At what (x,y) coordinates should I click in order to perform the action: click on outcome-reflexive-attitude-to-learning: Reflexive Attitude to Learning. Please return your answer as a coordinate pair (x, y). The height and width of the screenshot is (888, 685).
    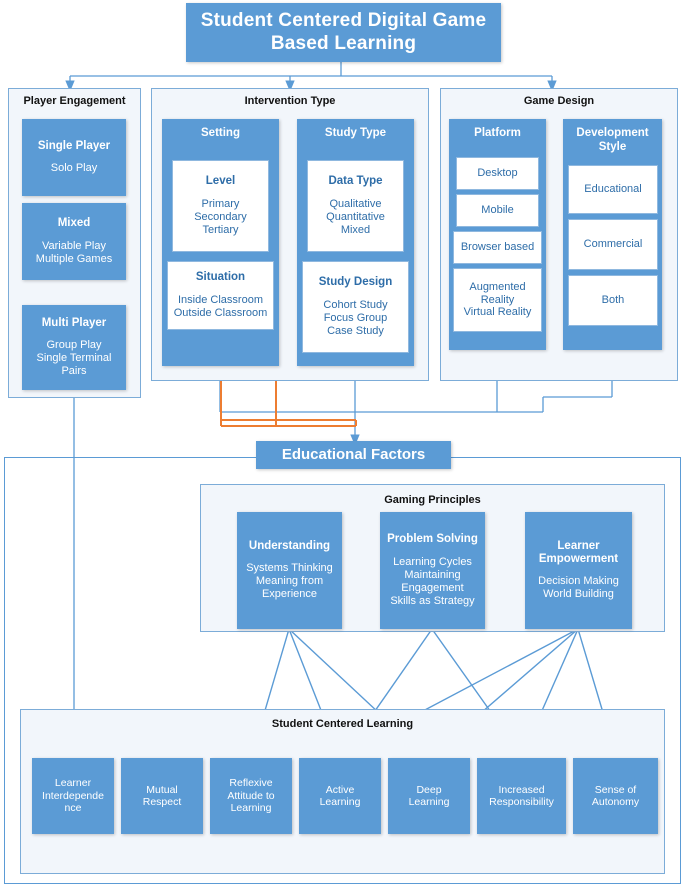
    Looking at the image, I should click on (251, 796).